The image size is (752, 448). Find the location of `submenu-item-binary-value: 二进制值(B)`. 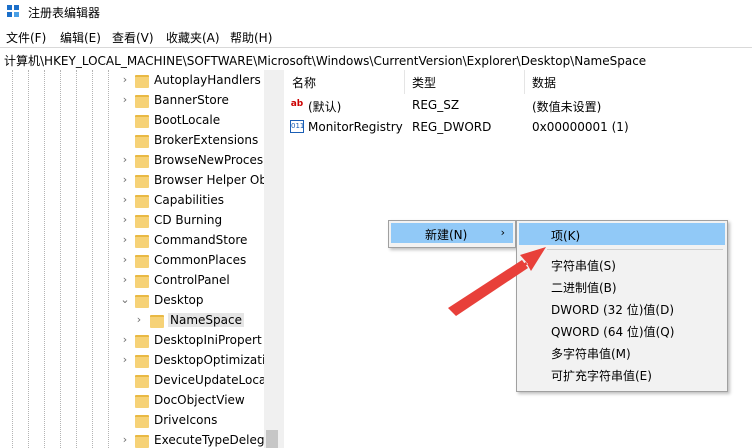

submenu-item-binary-value: 二进制值(B) is located at coordinates (622, 286).